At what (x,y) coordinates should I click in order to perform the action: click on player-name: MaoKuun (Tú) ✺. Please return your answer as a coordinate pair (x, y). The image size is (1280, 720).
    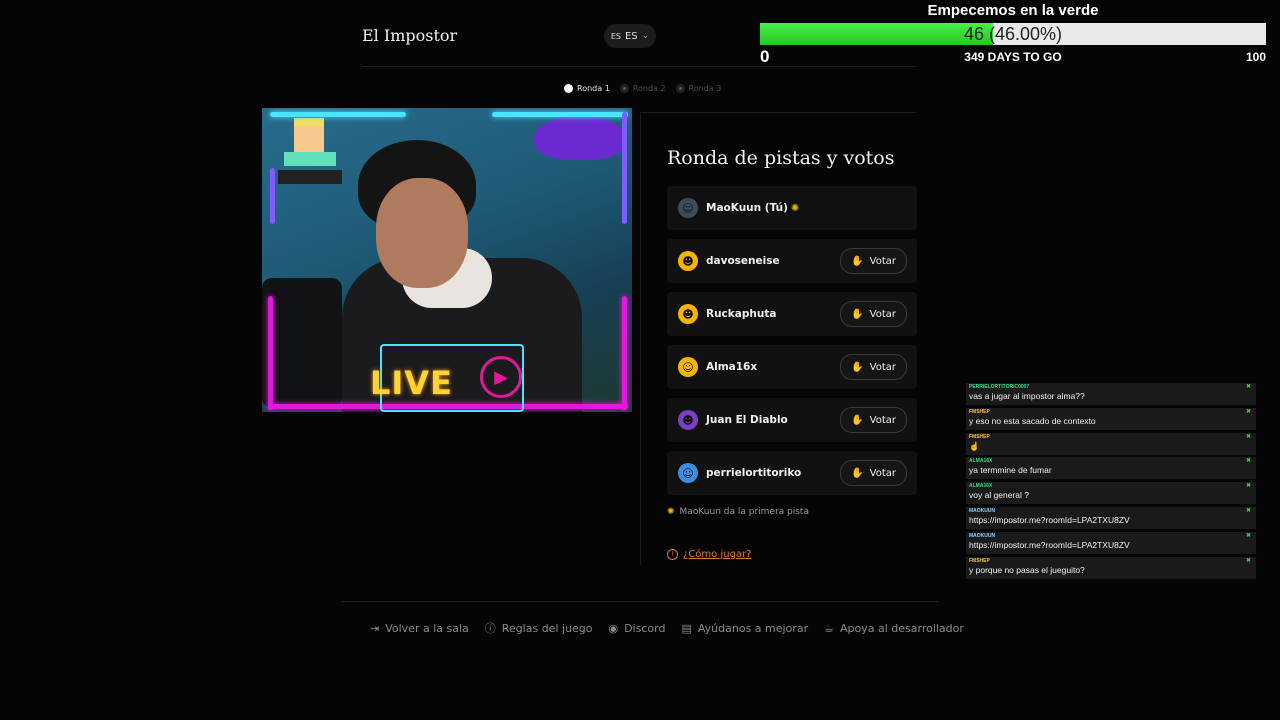
    Looking at the image, I should click on (806, 208).